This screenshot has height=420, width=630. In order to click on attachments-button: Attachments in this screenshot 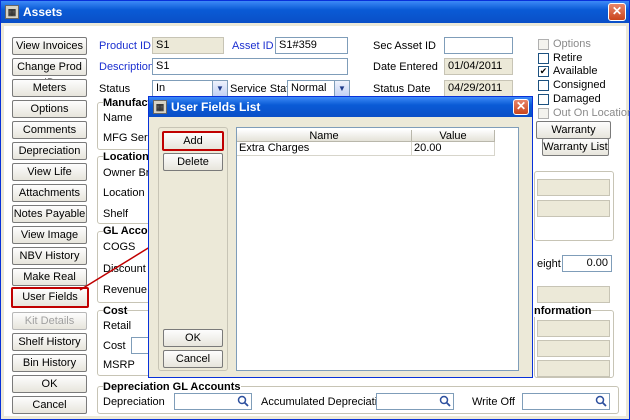, I will do `click(49, 193)`.